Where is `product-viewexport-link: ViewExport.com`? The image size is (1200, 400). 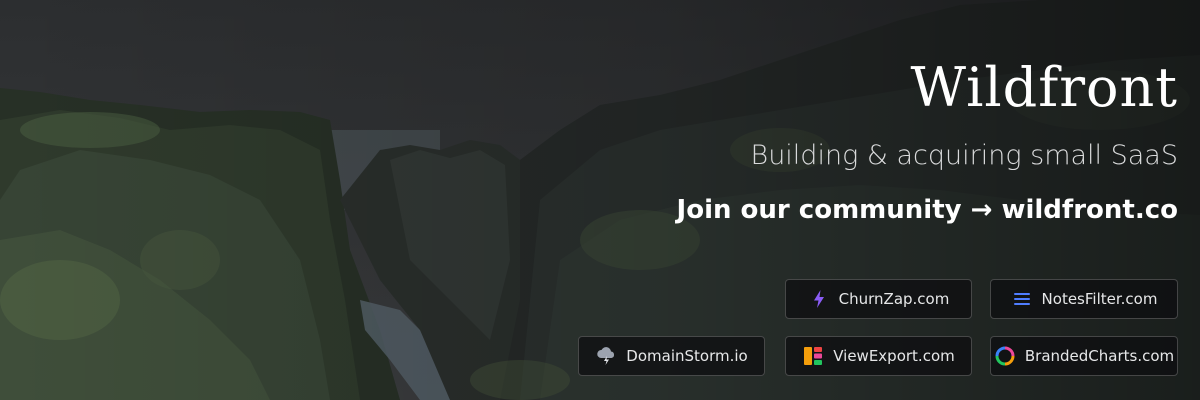
product-viewexport-link: ViewExport.com is located at coordinates (878, 356).